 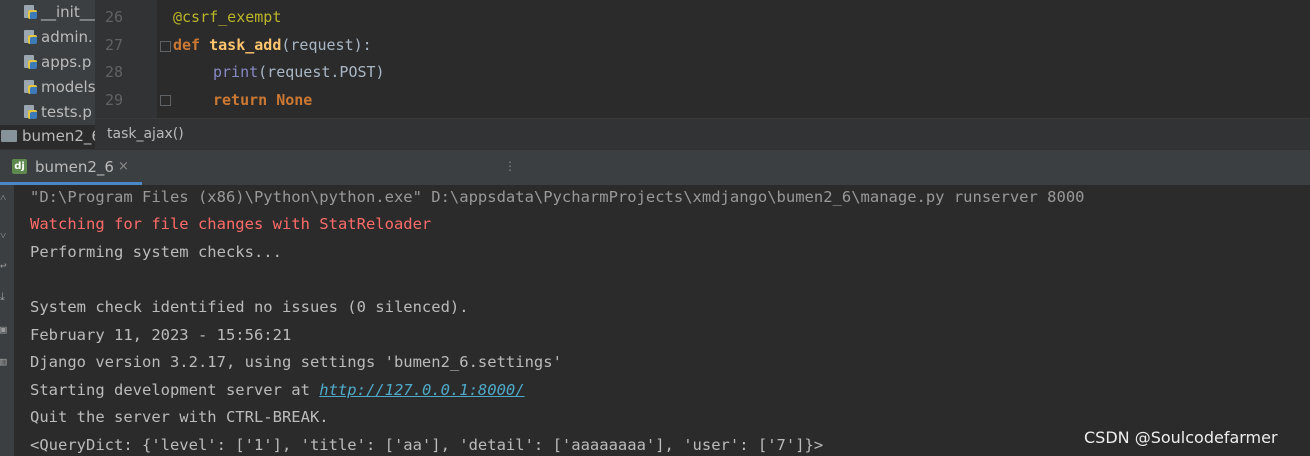 I want to click on run-tab-bar: dj bumen2_6 × ⋮, so click(x=655, y=167).